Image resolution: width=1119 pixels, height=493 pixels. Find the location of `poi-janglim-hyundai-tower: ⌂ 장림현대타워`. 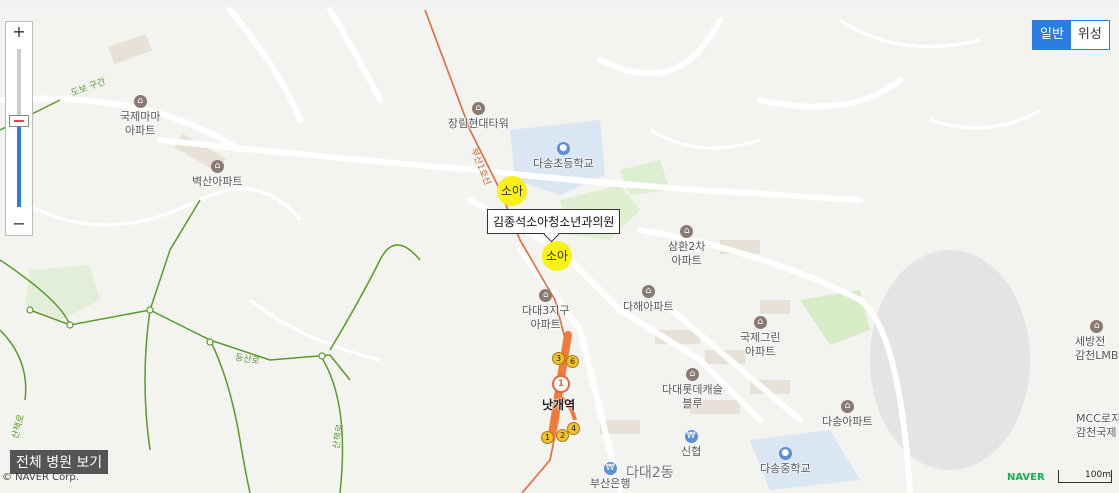

poi-janglim-hyundai-tower: ⌂ 장림현대타워 is located at coordinates (478, 116).